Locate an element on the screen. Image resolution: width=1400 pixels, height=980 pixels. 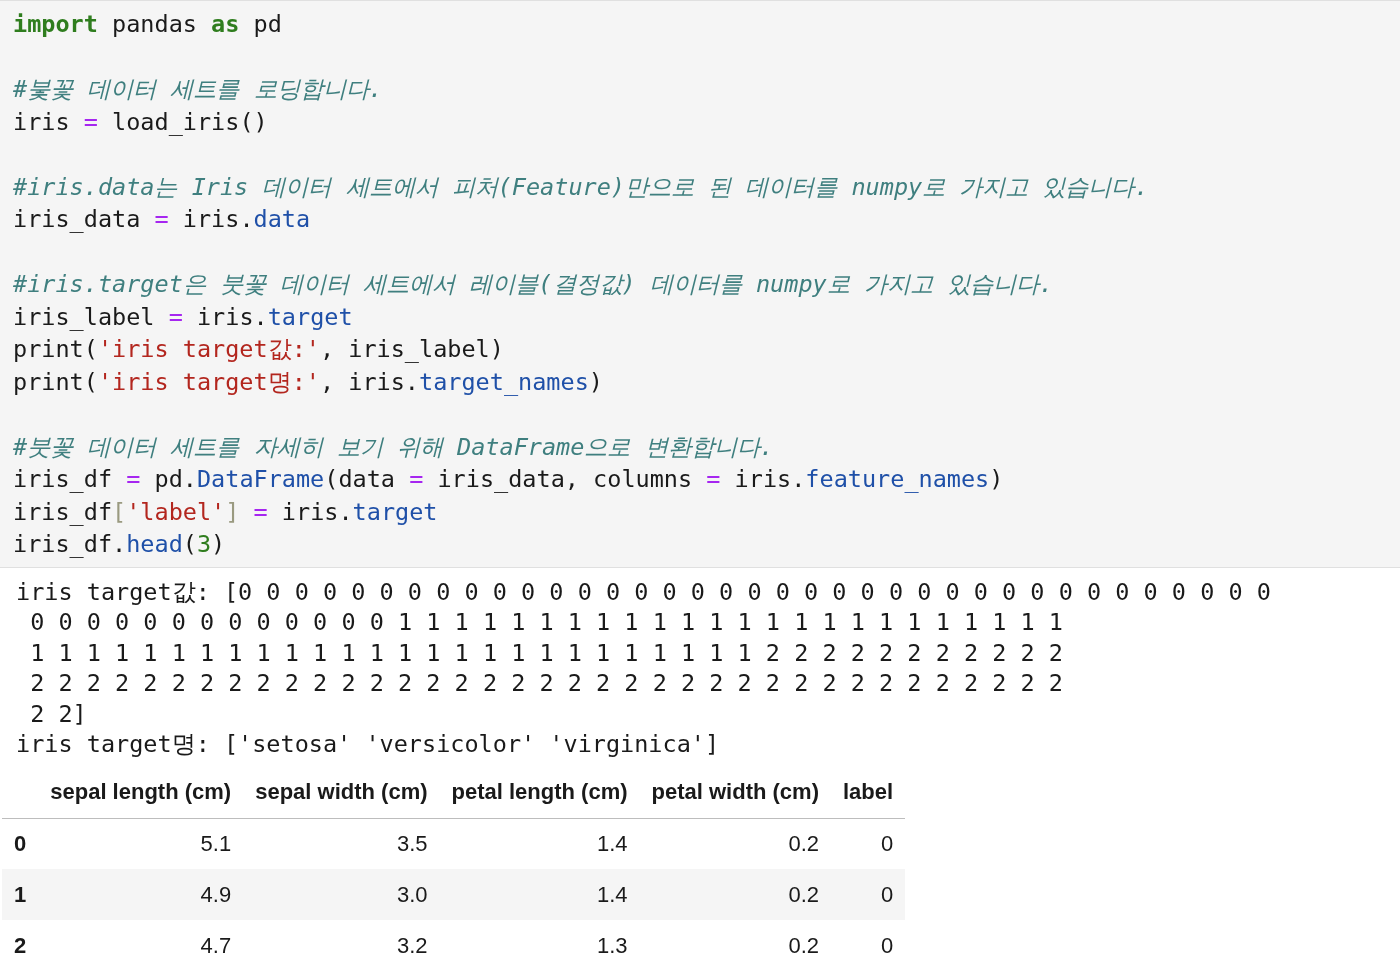
table-cell: 4.9 is located at coordinates (141, 895).